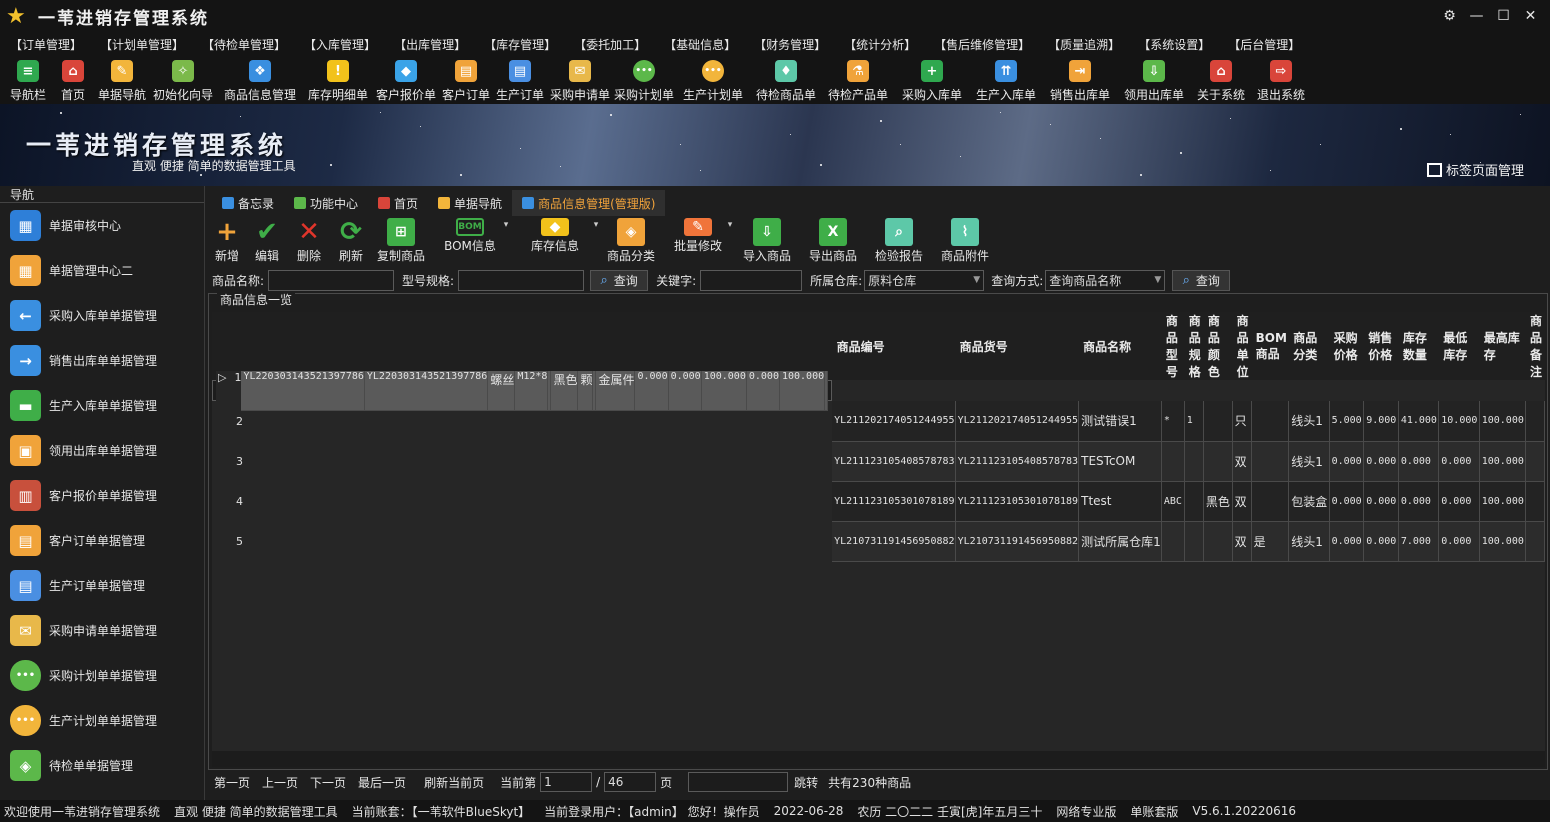 The image size is (1550, 822). Describe the element at coordinates (520, 80) in the screenshot. I see `toolbar-button-8: ▤ 生产订单` at that location.